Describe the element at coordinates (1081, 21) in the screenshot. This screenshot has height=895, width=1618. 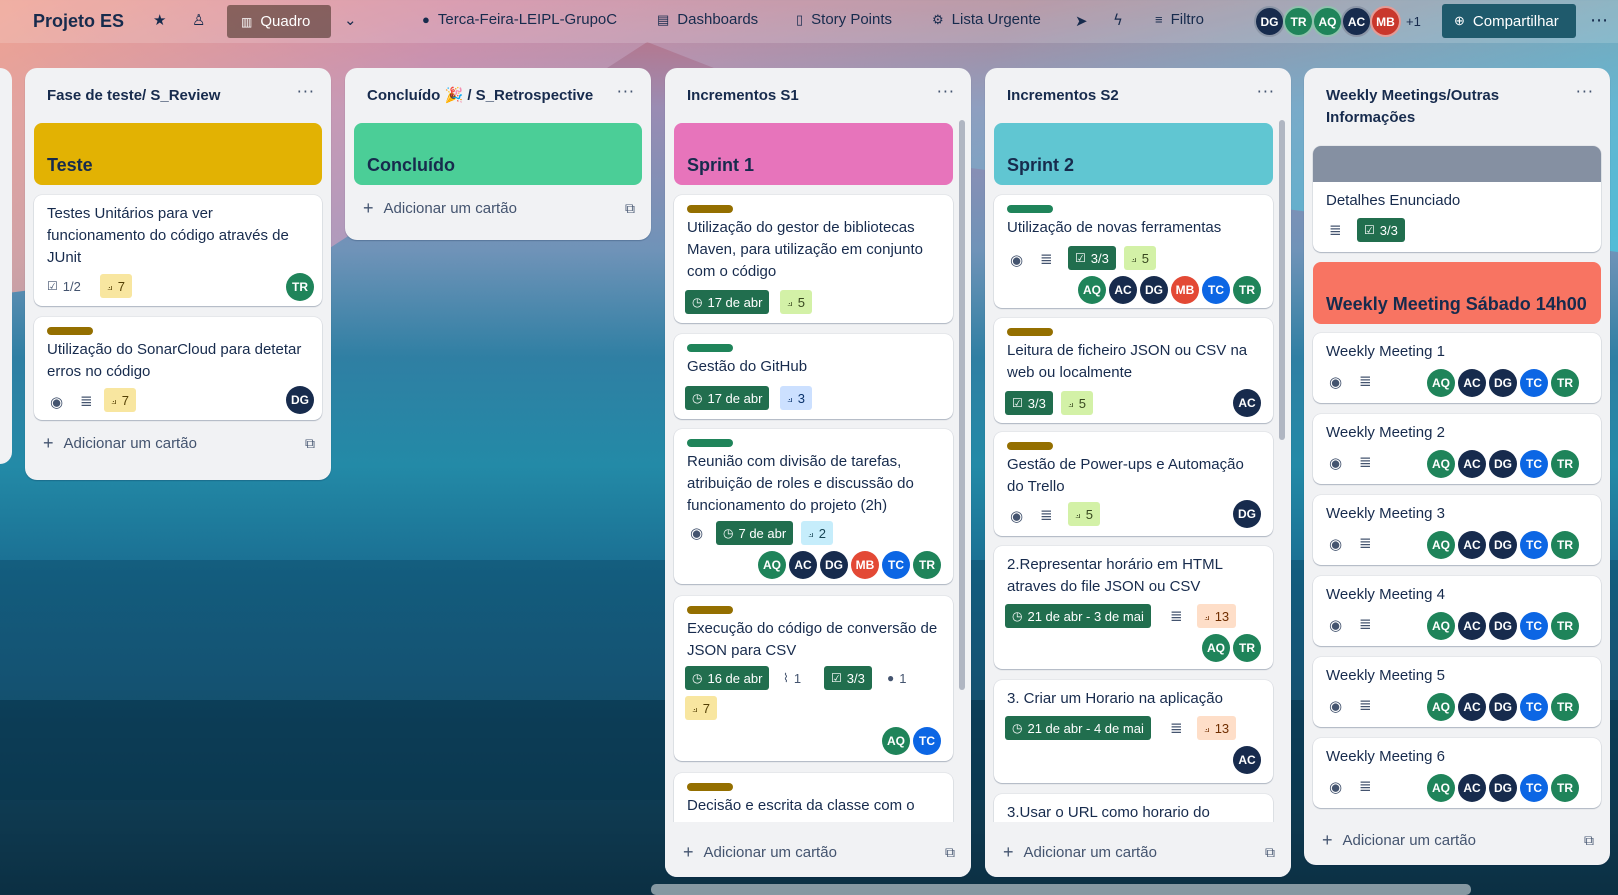
I see `send-icon: ➤` at that location.